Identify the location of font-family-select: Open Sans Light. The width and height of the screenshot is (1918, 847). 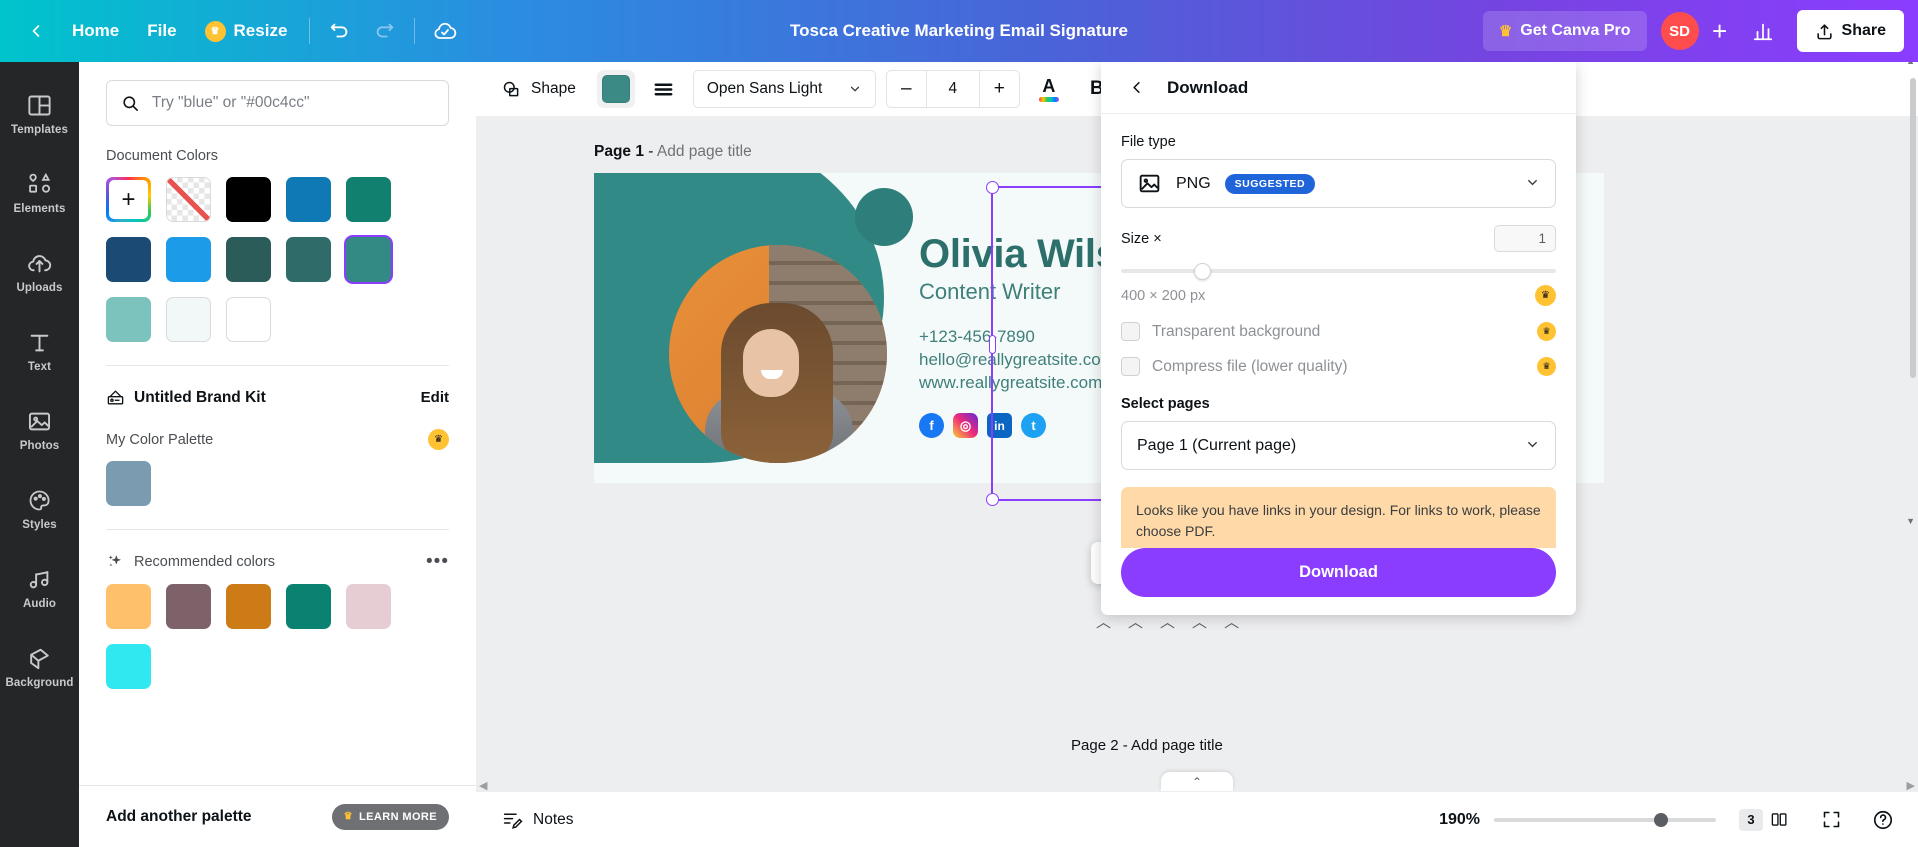
(784, 89).